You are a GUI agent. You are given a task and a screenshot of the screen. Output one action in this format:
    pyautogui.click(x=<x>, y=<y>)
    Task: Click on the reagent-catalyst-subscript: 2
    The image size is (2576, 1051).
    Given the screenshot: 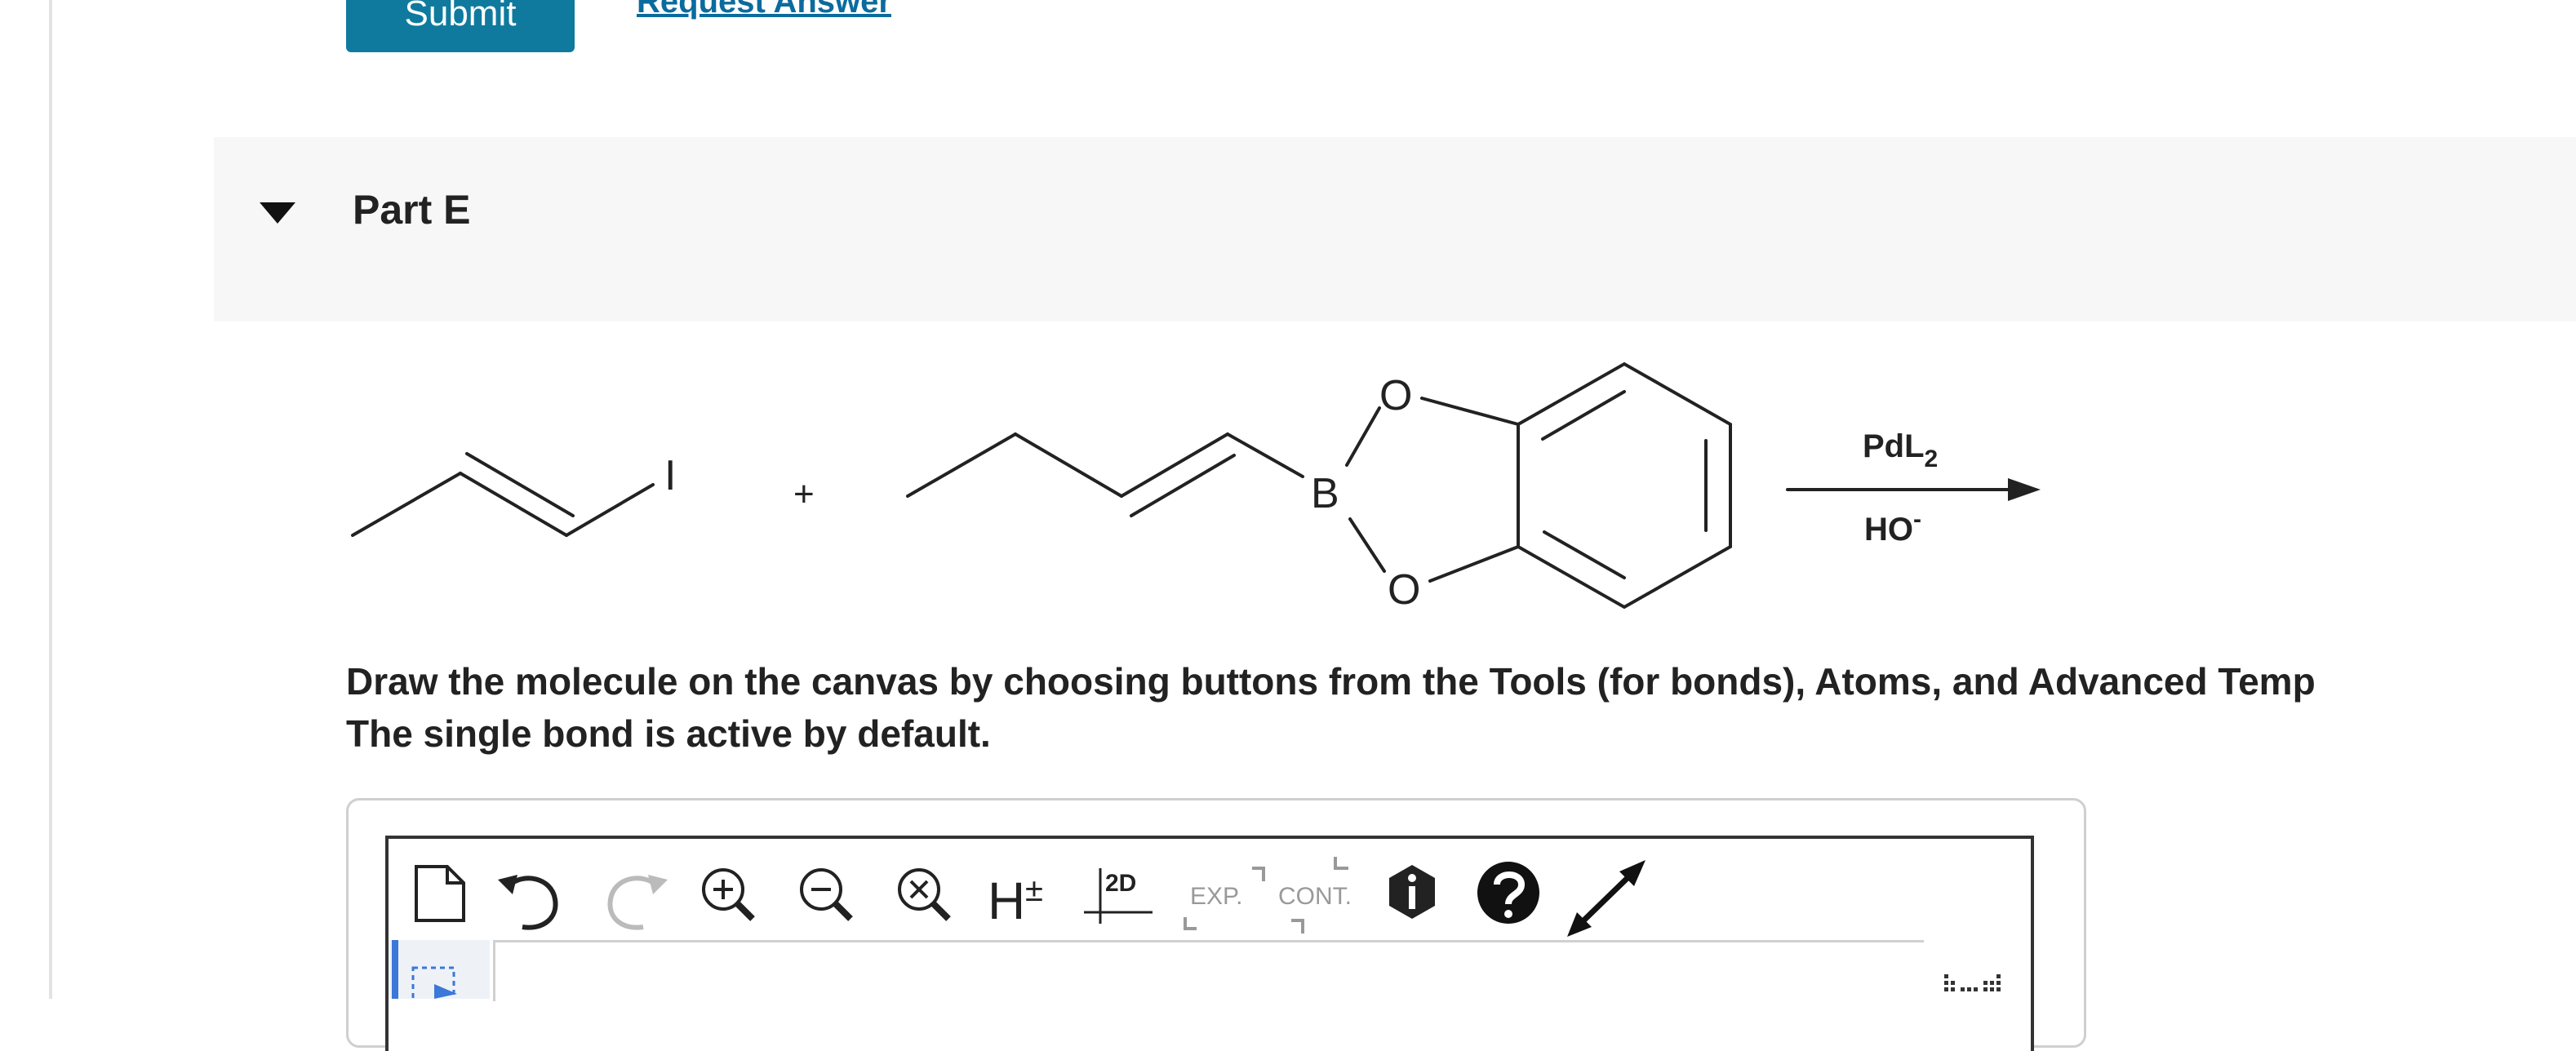 What is the action you would take?
    pyautogui.click(x=1932, y=459)
    